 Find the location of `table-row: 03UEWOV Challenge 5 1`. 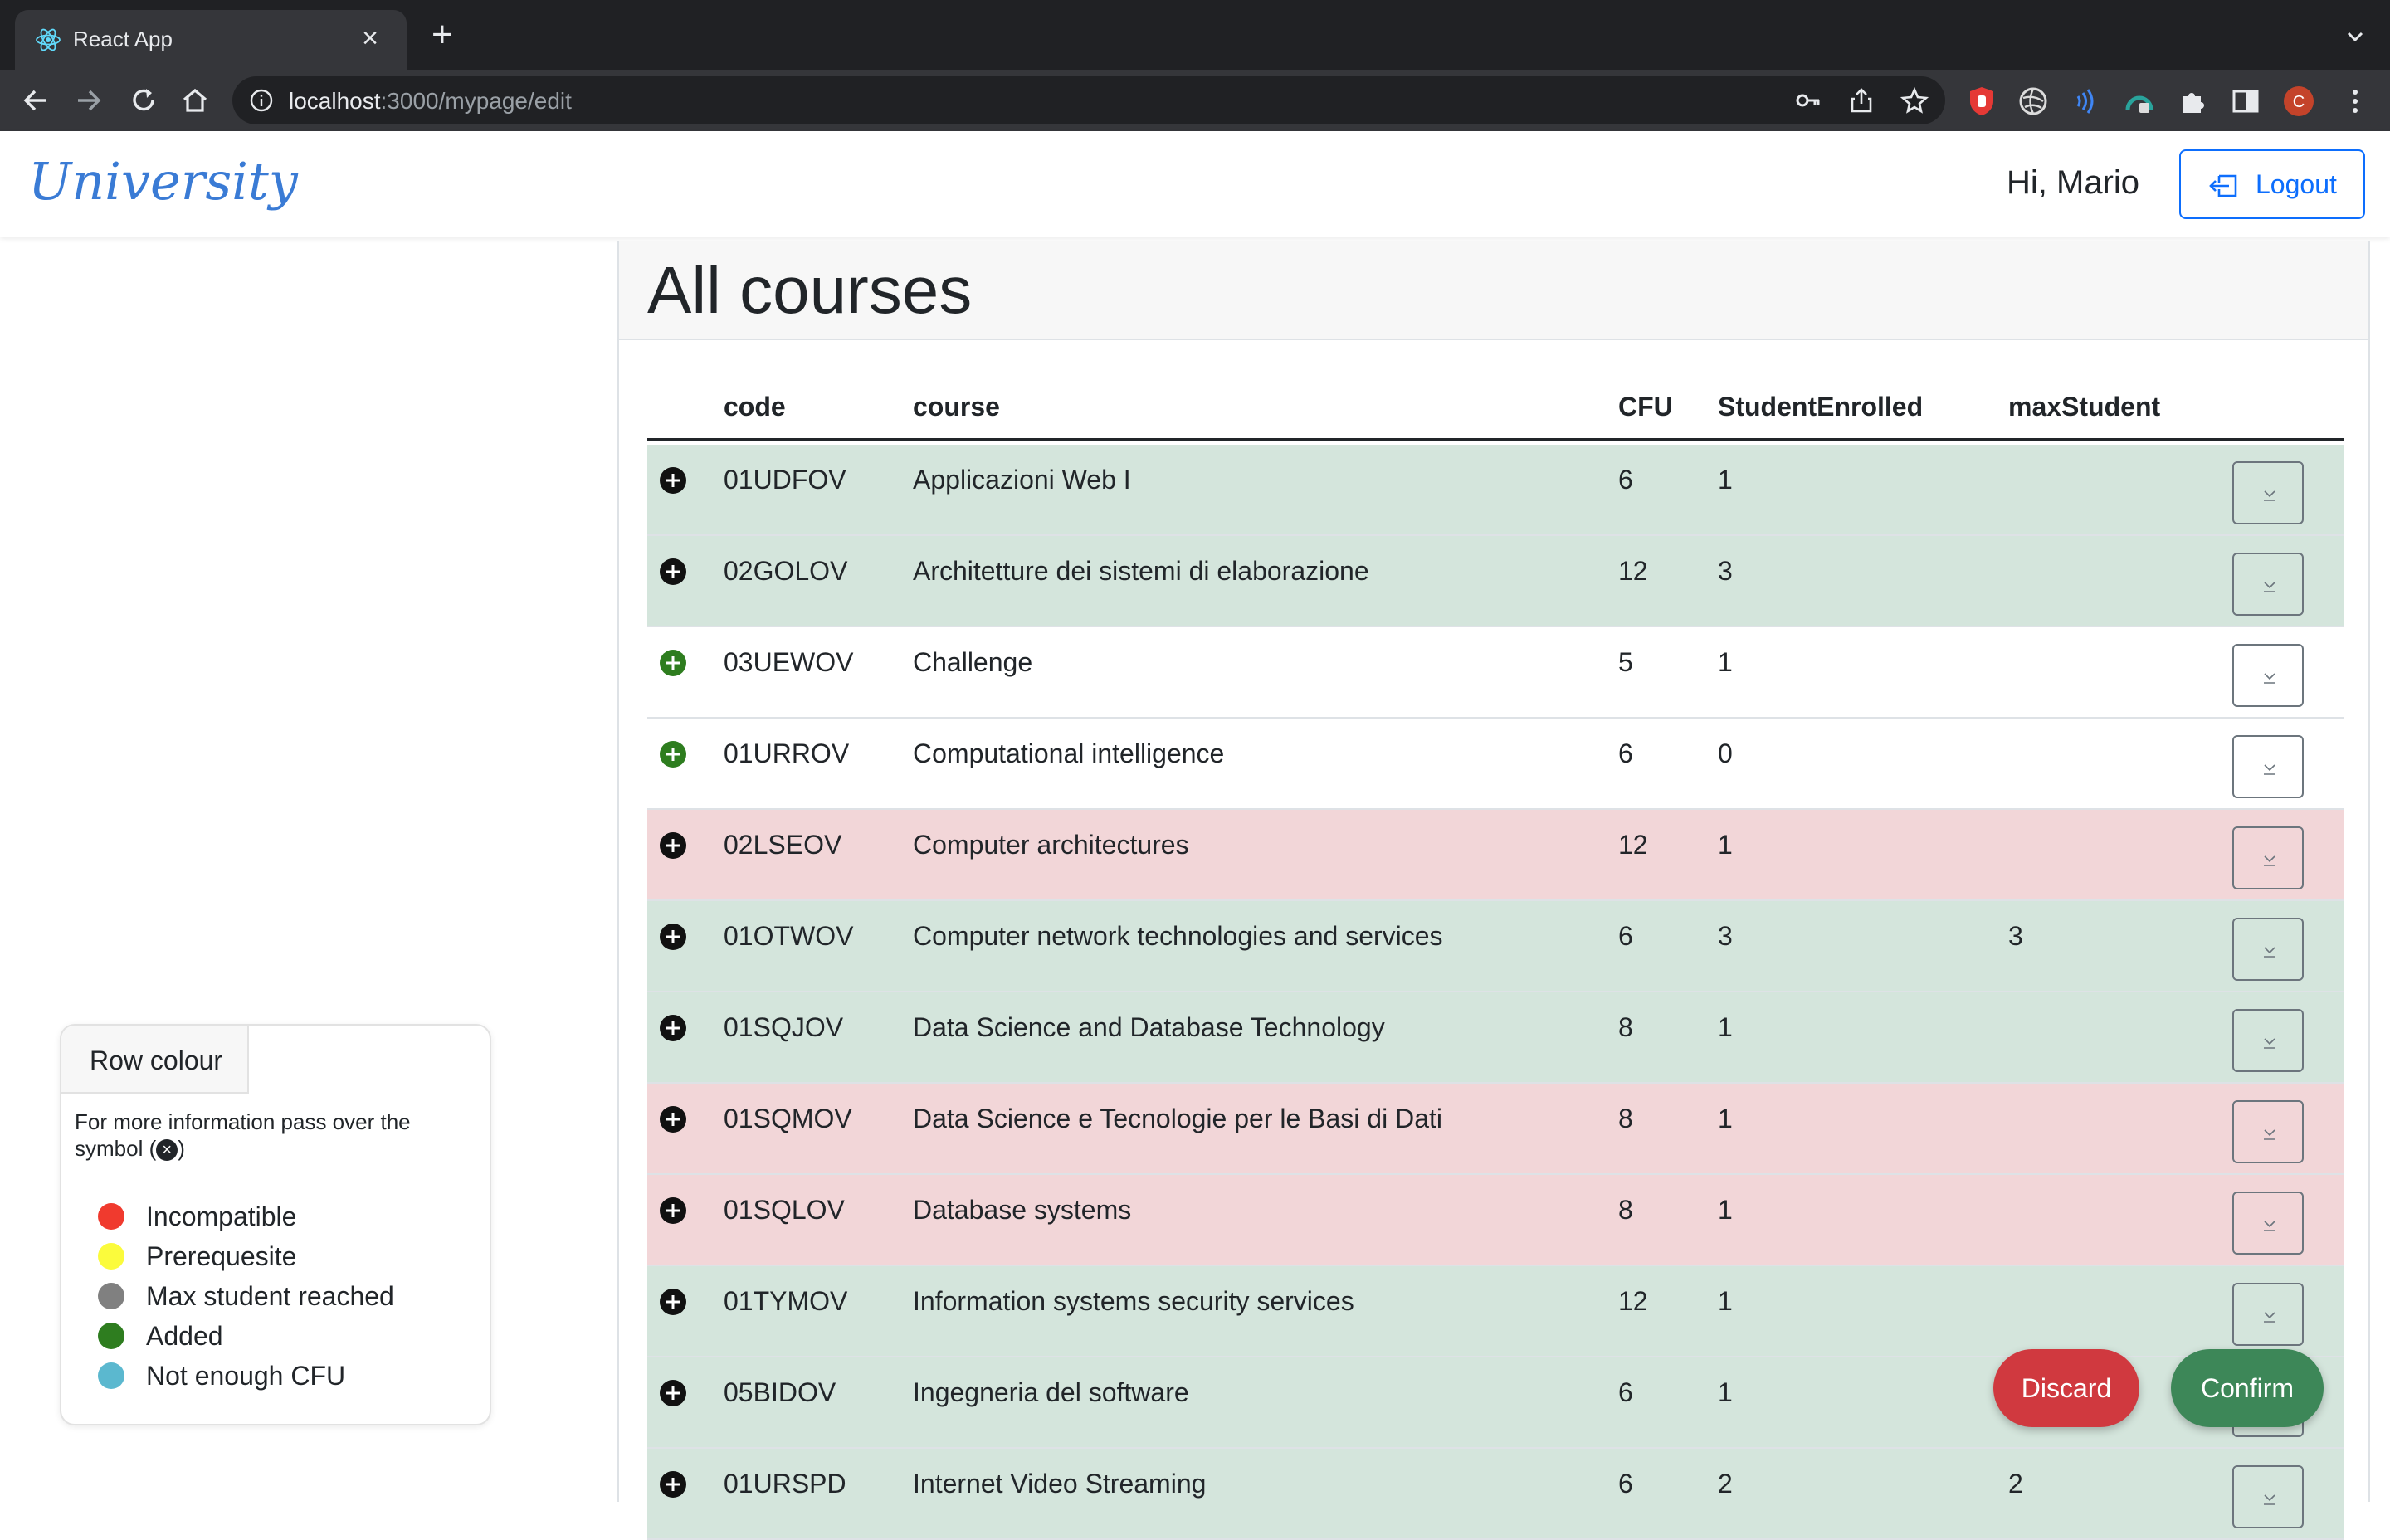

table-row: 03UEWOV Challenge 5 1 is located at coordinates (1496, 673).